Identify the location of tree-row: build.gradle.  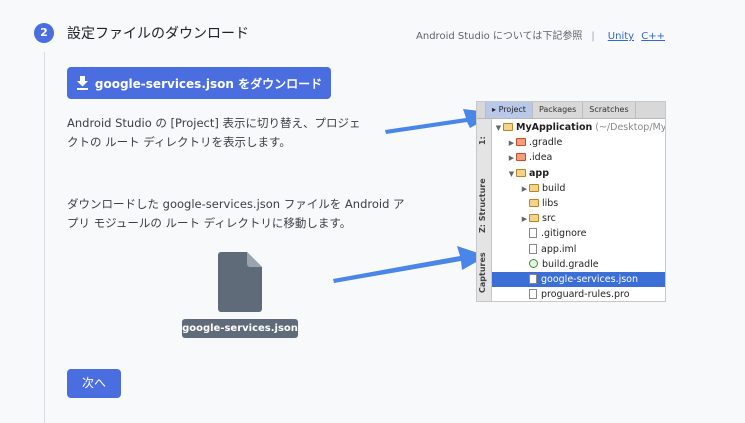
(578, 264).